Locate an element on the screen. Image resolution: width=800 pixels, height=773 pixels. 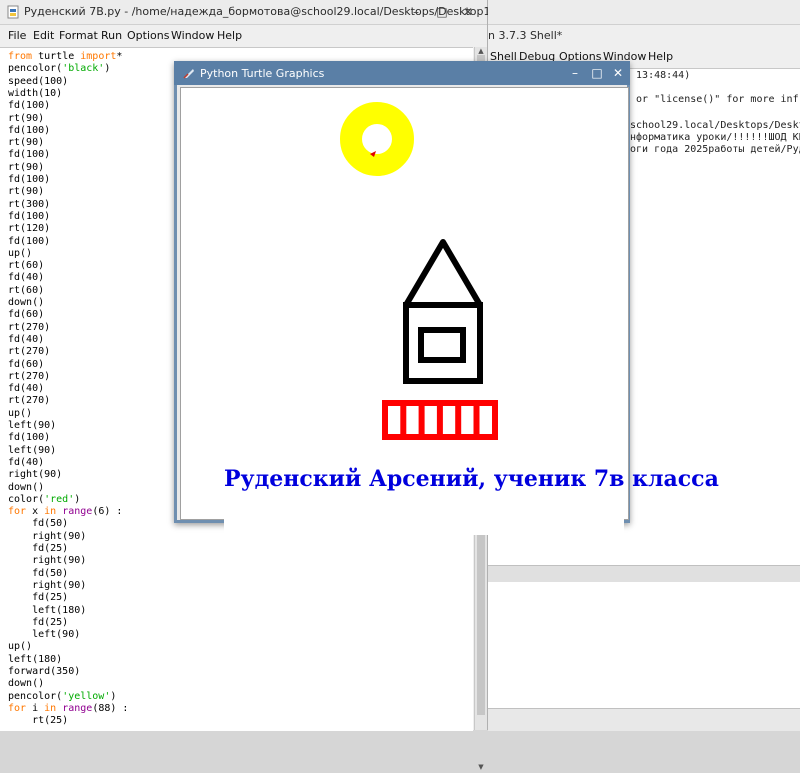
shell-line: @school29.local/Desktops/Deskt is located at coordinates (712, 125).